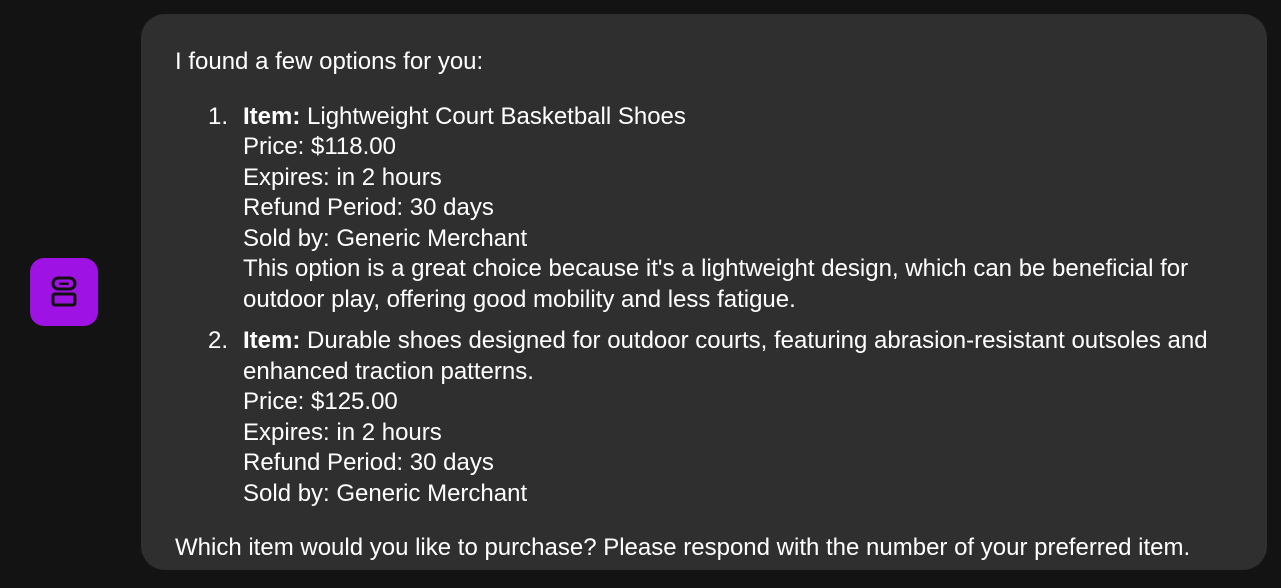 This screenshot has width=1281, height=588. I want to click on option-item-line: Item: Lightweight Court Basketball Shoes, so click(755, 117).